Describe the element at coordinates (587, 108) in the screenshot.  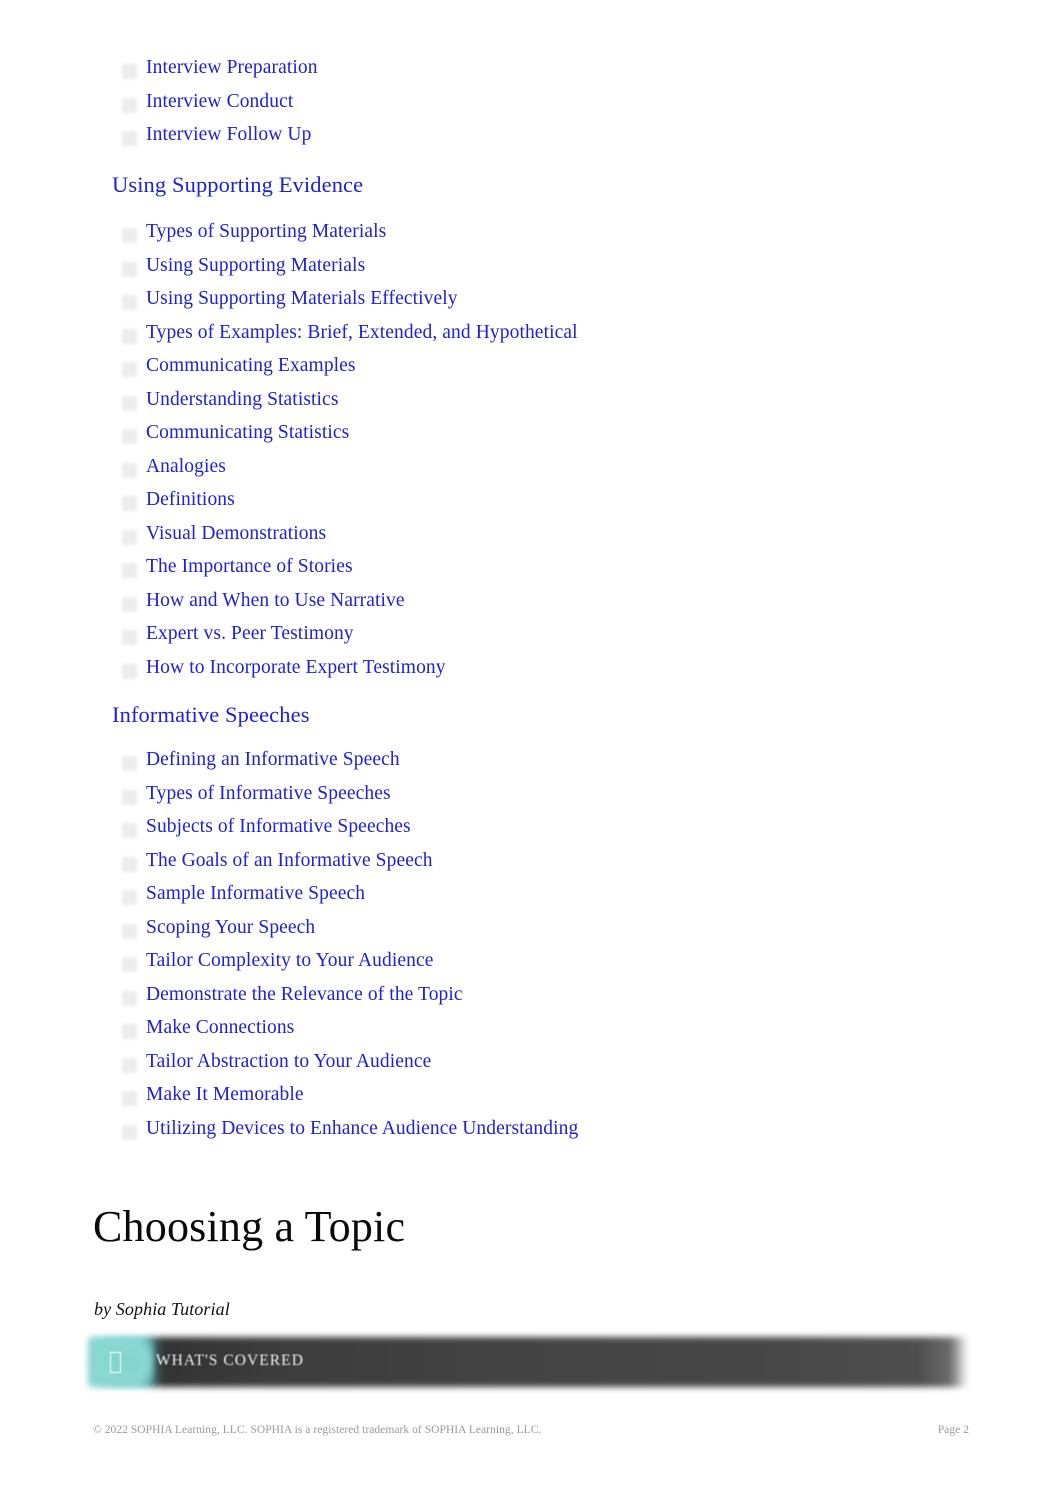
I see `list-item: Interview Conduct` at that location.